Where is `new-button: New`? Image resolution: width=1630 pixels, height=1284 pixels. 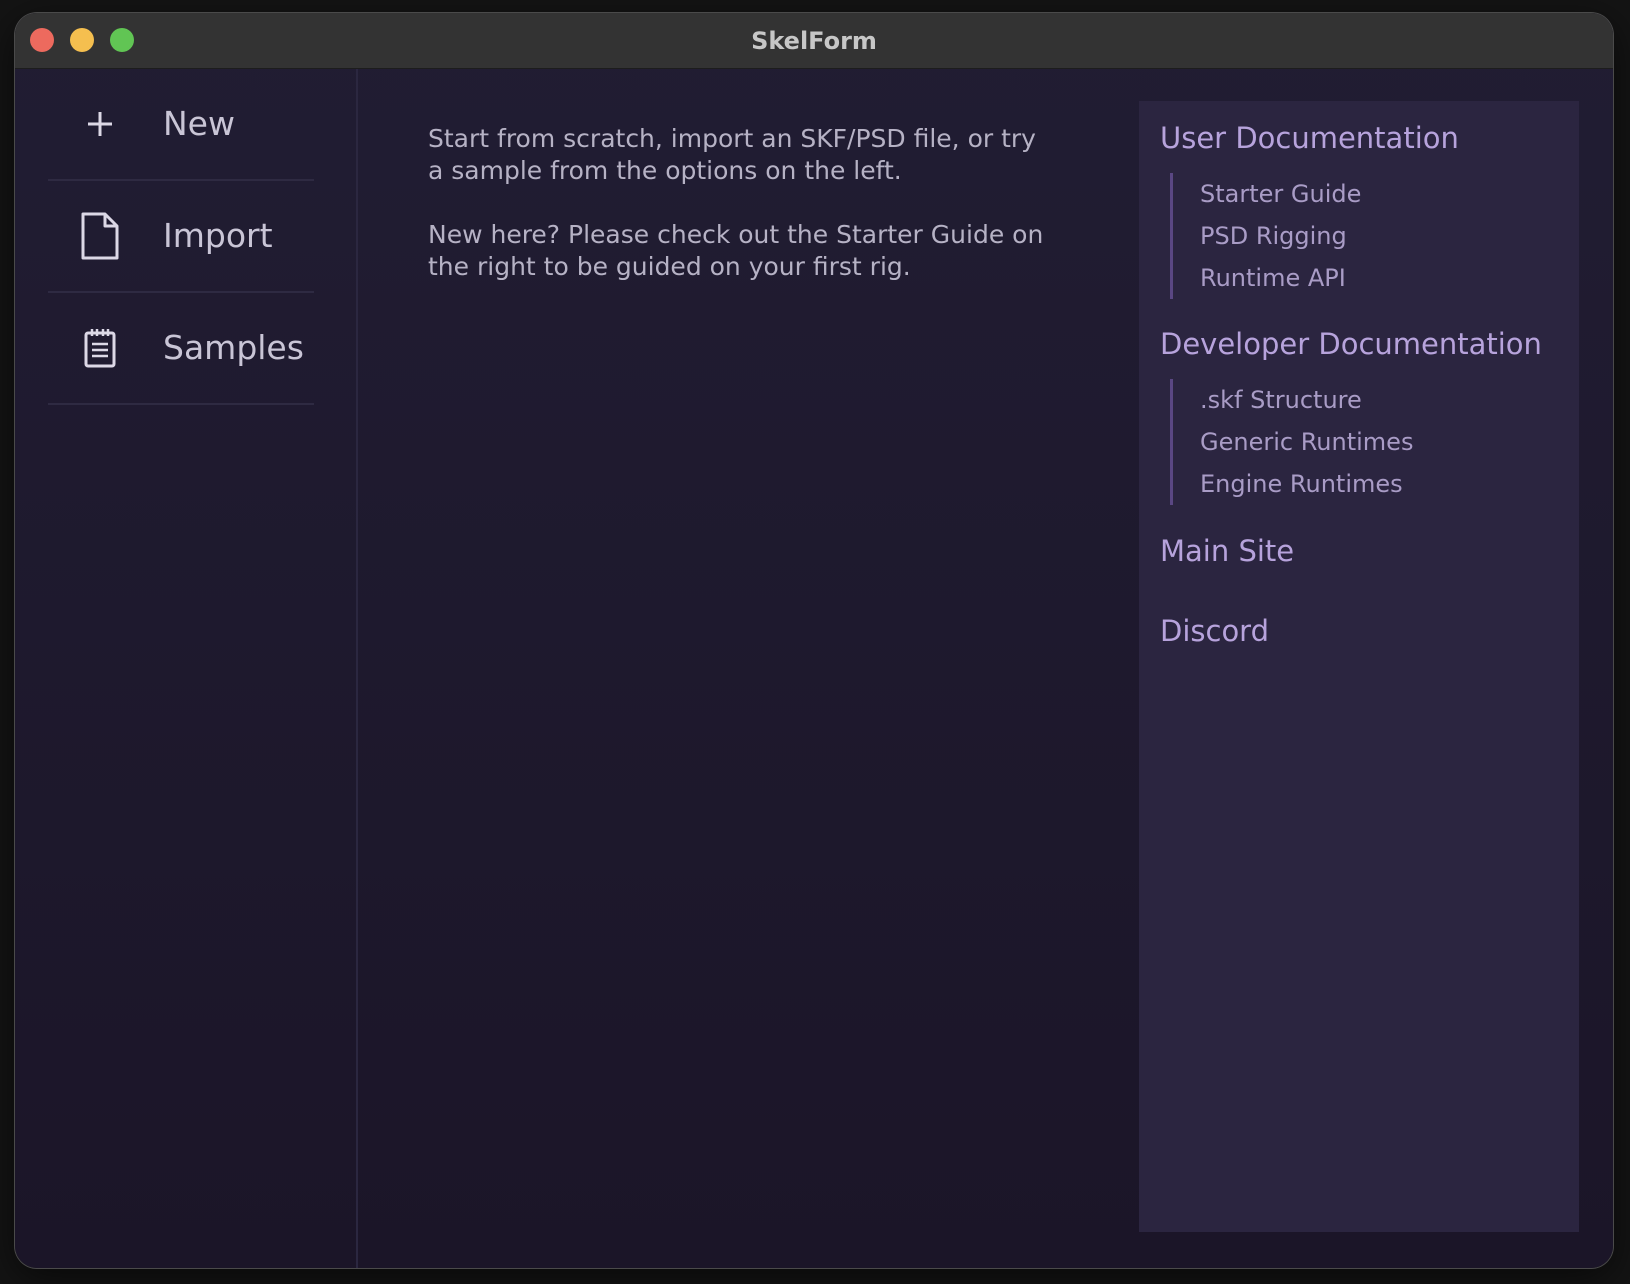
new-button: New is located at coordinates (181, 125).